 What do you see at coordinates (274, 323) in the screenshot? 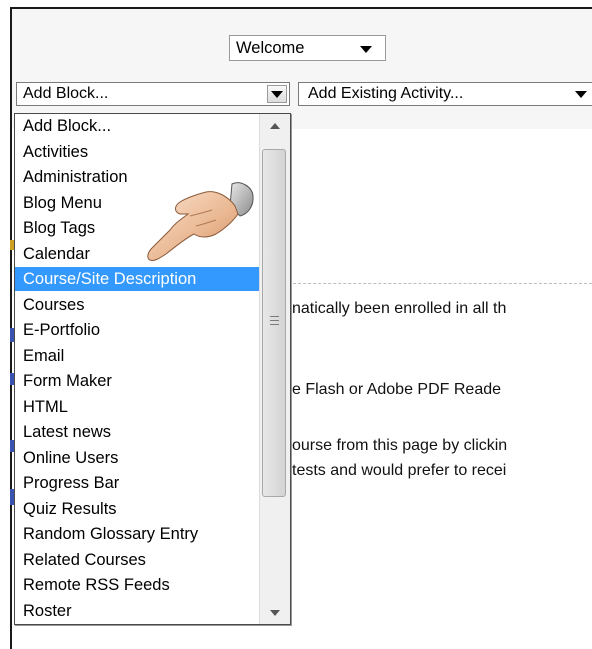
I see `scrollbar-thumb` at bounding box center [274, 323].